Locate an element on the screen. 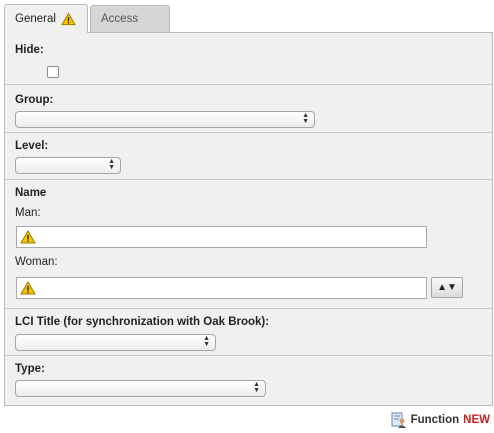 The width and height of the screenshot is (494, 433). man-input is located at coordinates (221, 237).